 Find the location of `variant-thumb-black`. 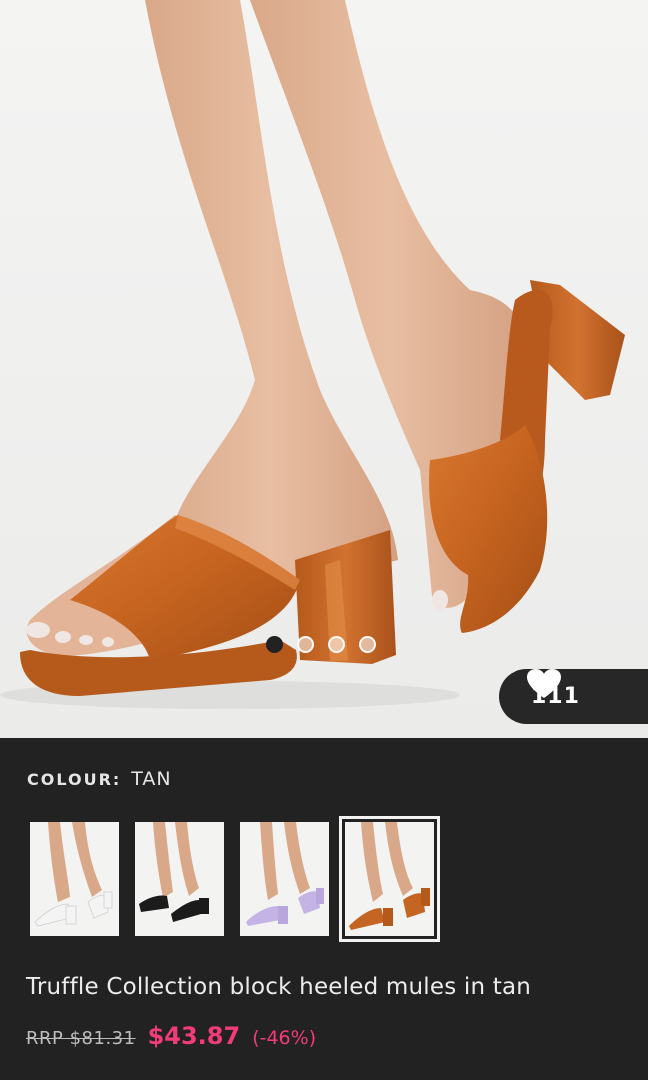

variant-thumb-black is located at coordinates (179, 879).